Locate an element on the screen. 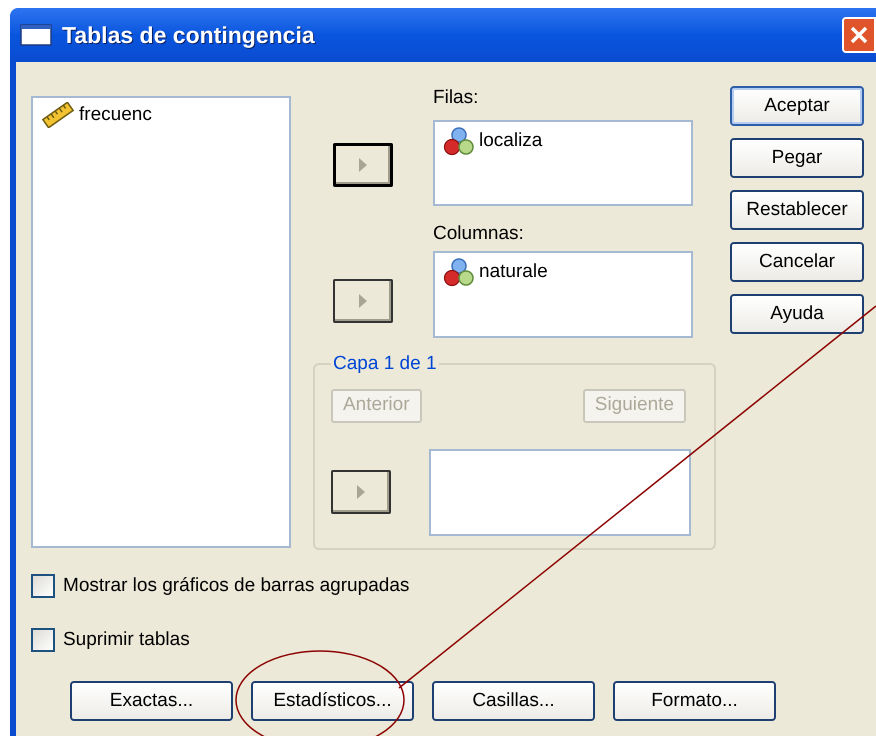 Image resolution: width=876 pixels, height=736 pixels. window-title: Tablas de contingencia is located at coordinates (188, 35).